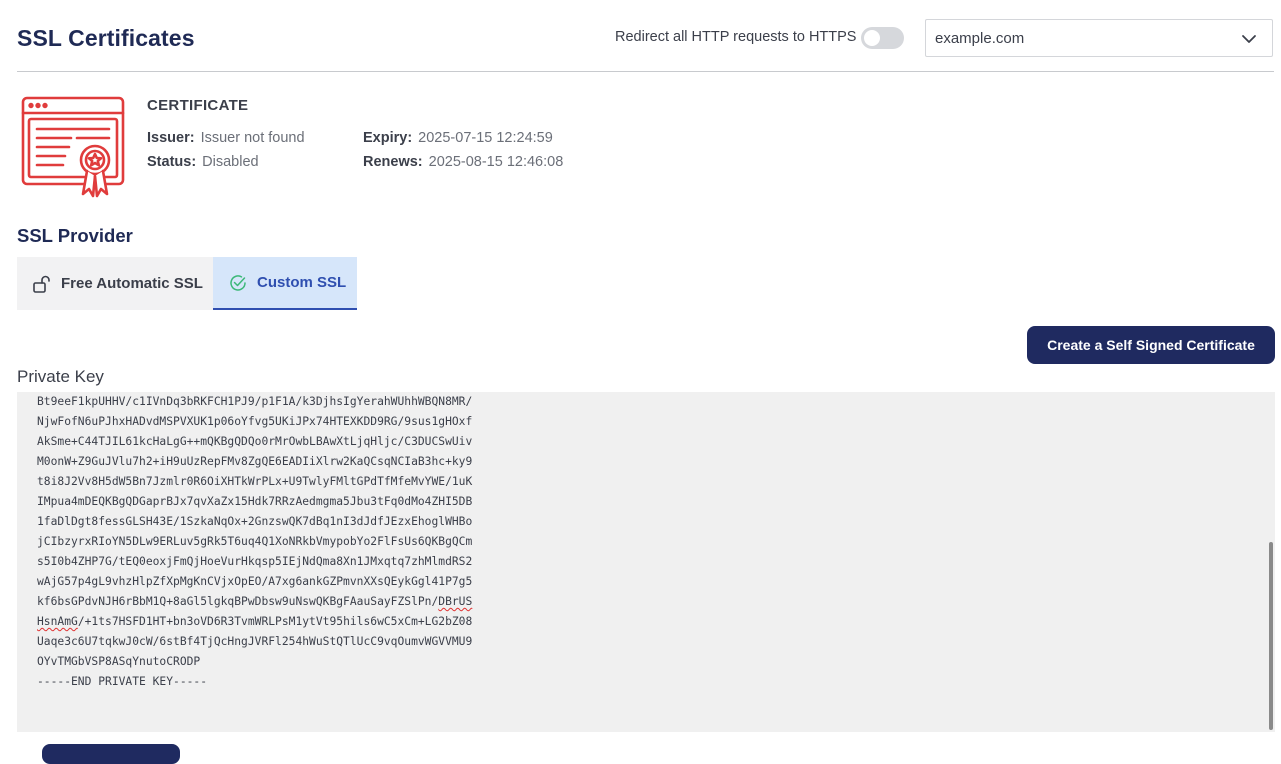 This screenshot has width=1281, height=764. What do you see at coordinates (388, 138) in the screenshot?
I see `expiry-label: Expiry:` at bounding box center [388, 138].